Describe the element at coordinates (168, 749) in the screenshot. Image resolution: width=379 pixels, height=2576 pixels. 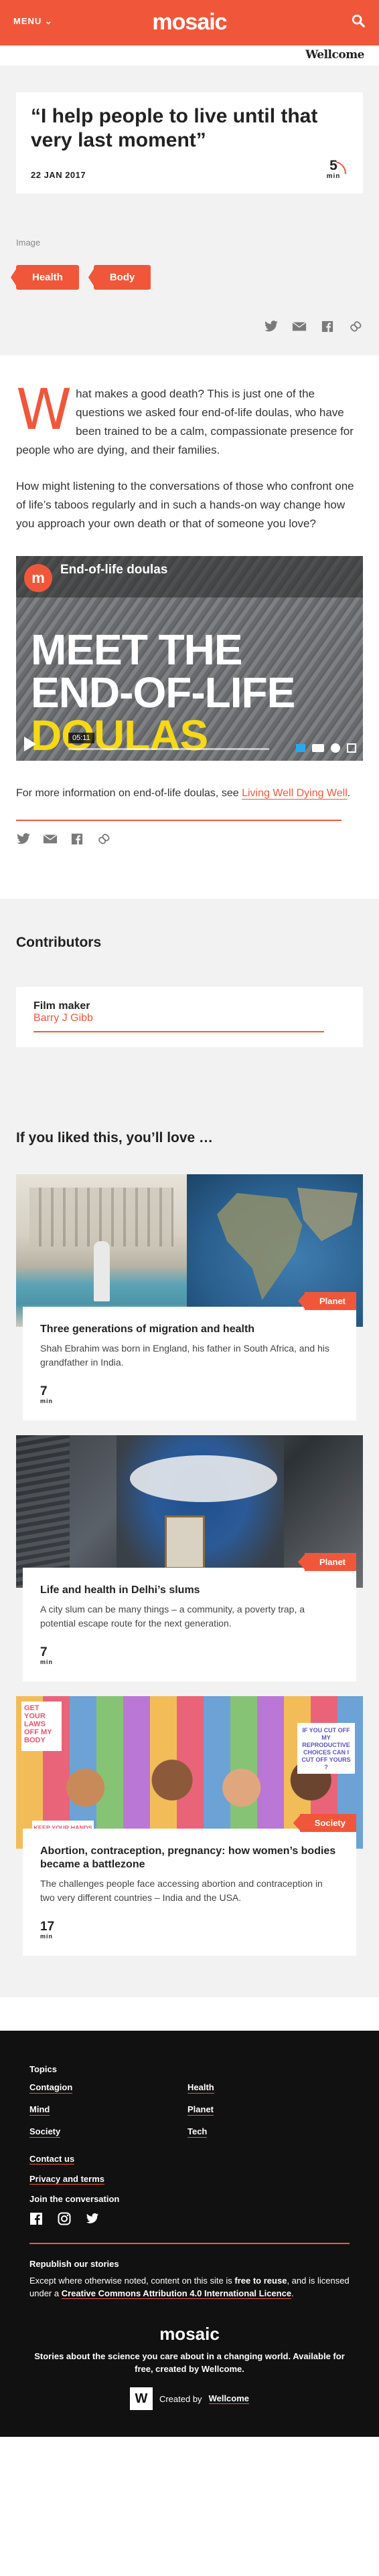
I see `video-progress-bar` at that location.